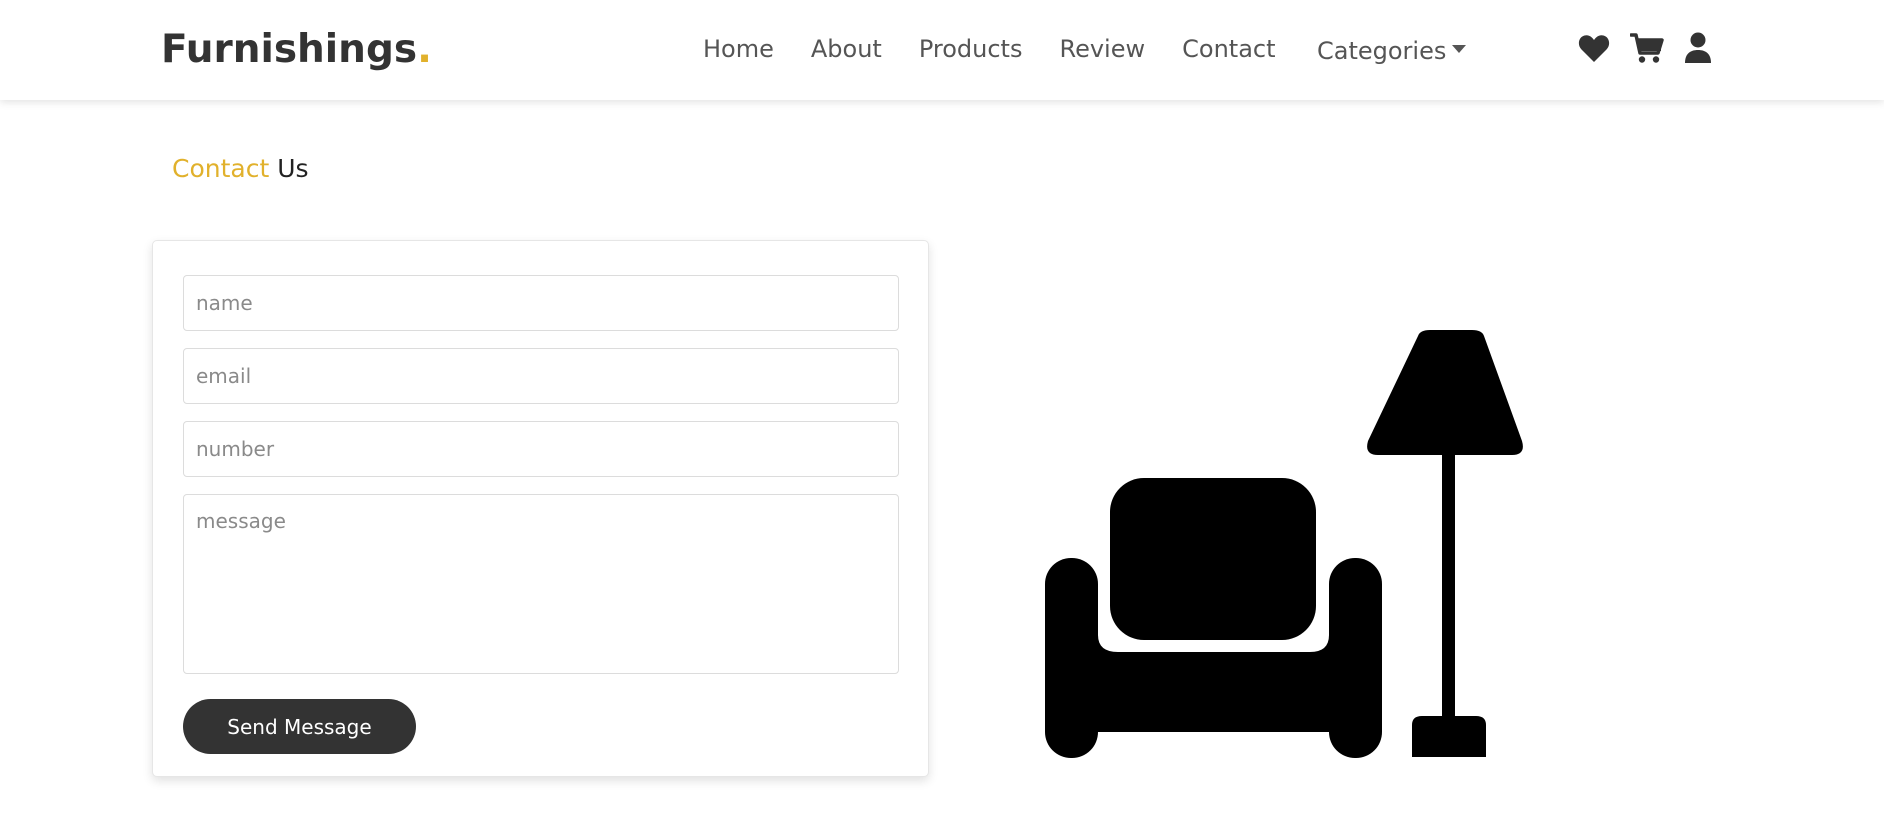 This screenshot has height=838, width=1884. I want to click on nav-review: Review, so click(1102, 49).